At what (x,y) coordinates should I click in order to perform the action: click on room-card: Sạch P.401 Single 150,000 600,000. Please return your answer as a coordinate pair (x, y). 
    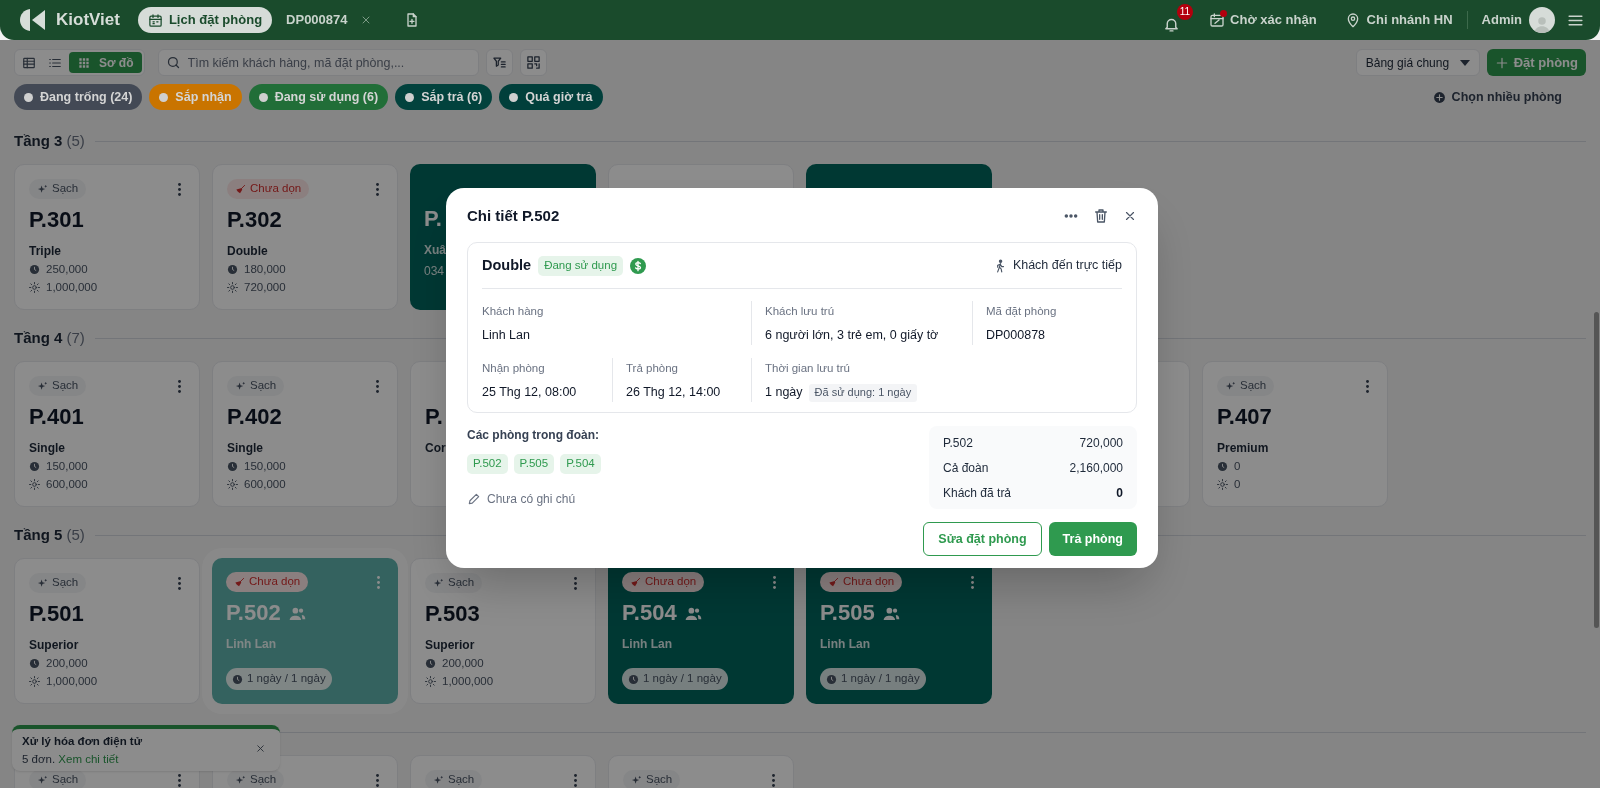
    Looking at the image, I should click on (107, 434).